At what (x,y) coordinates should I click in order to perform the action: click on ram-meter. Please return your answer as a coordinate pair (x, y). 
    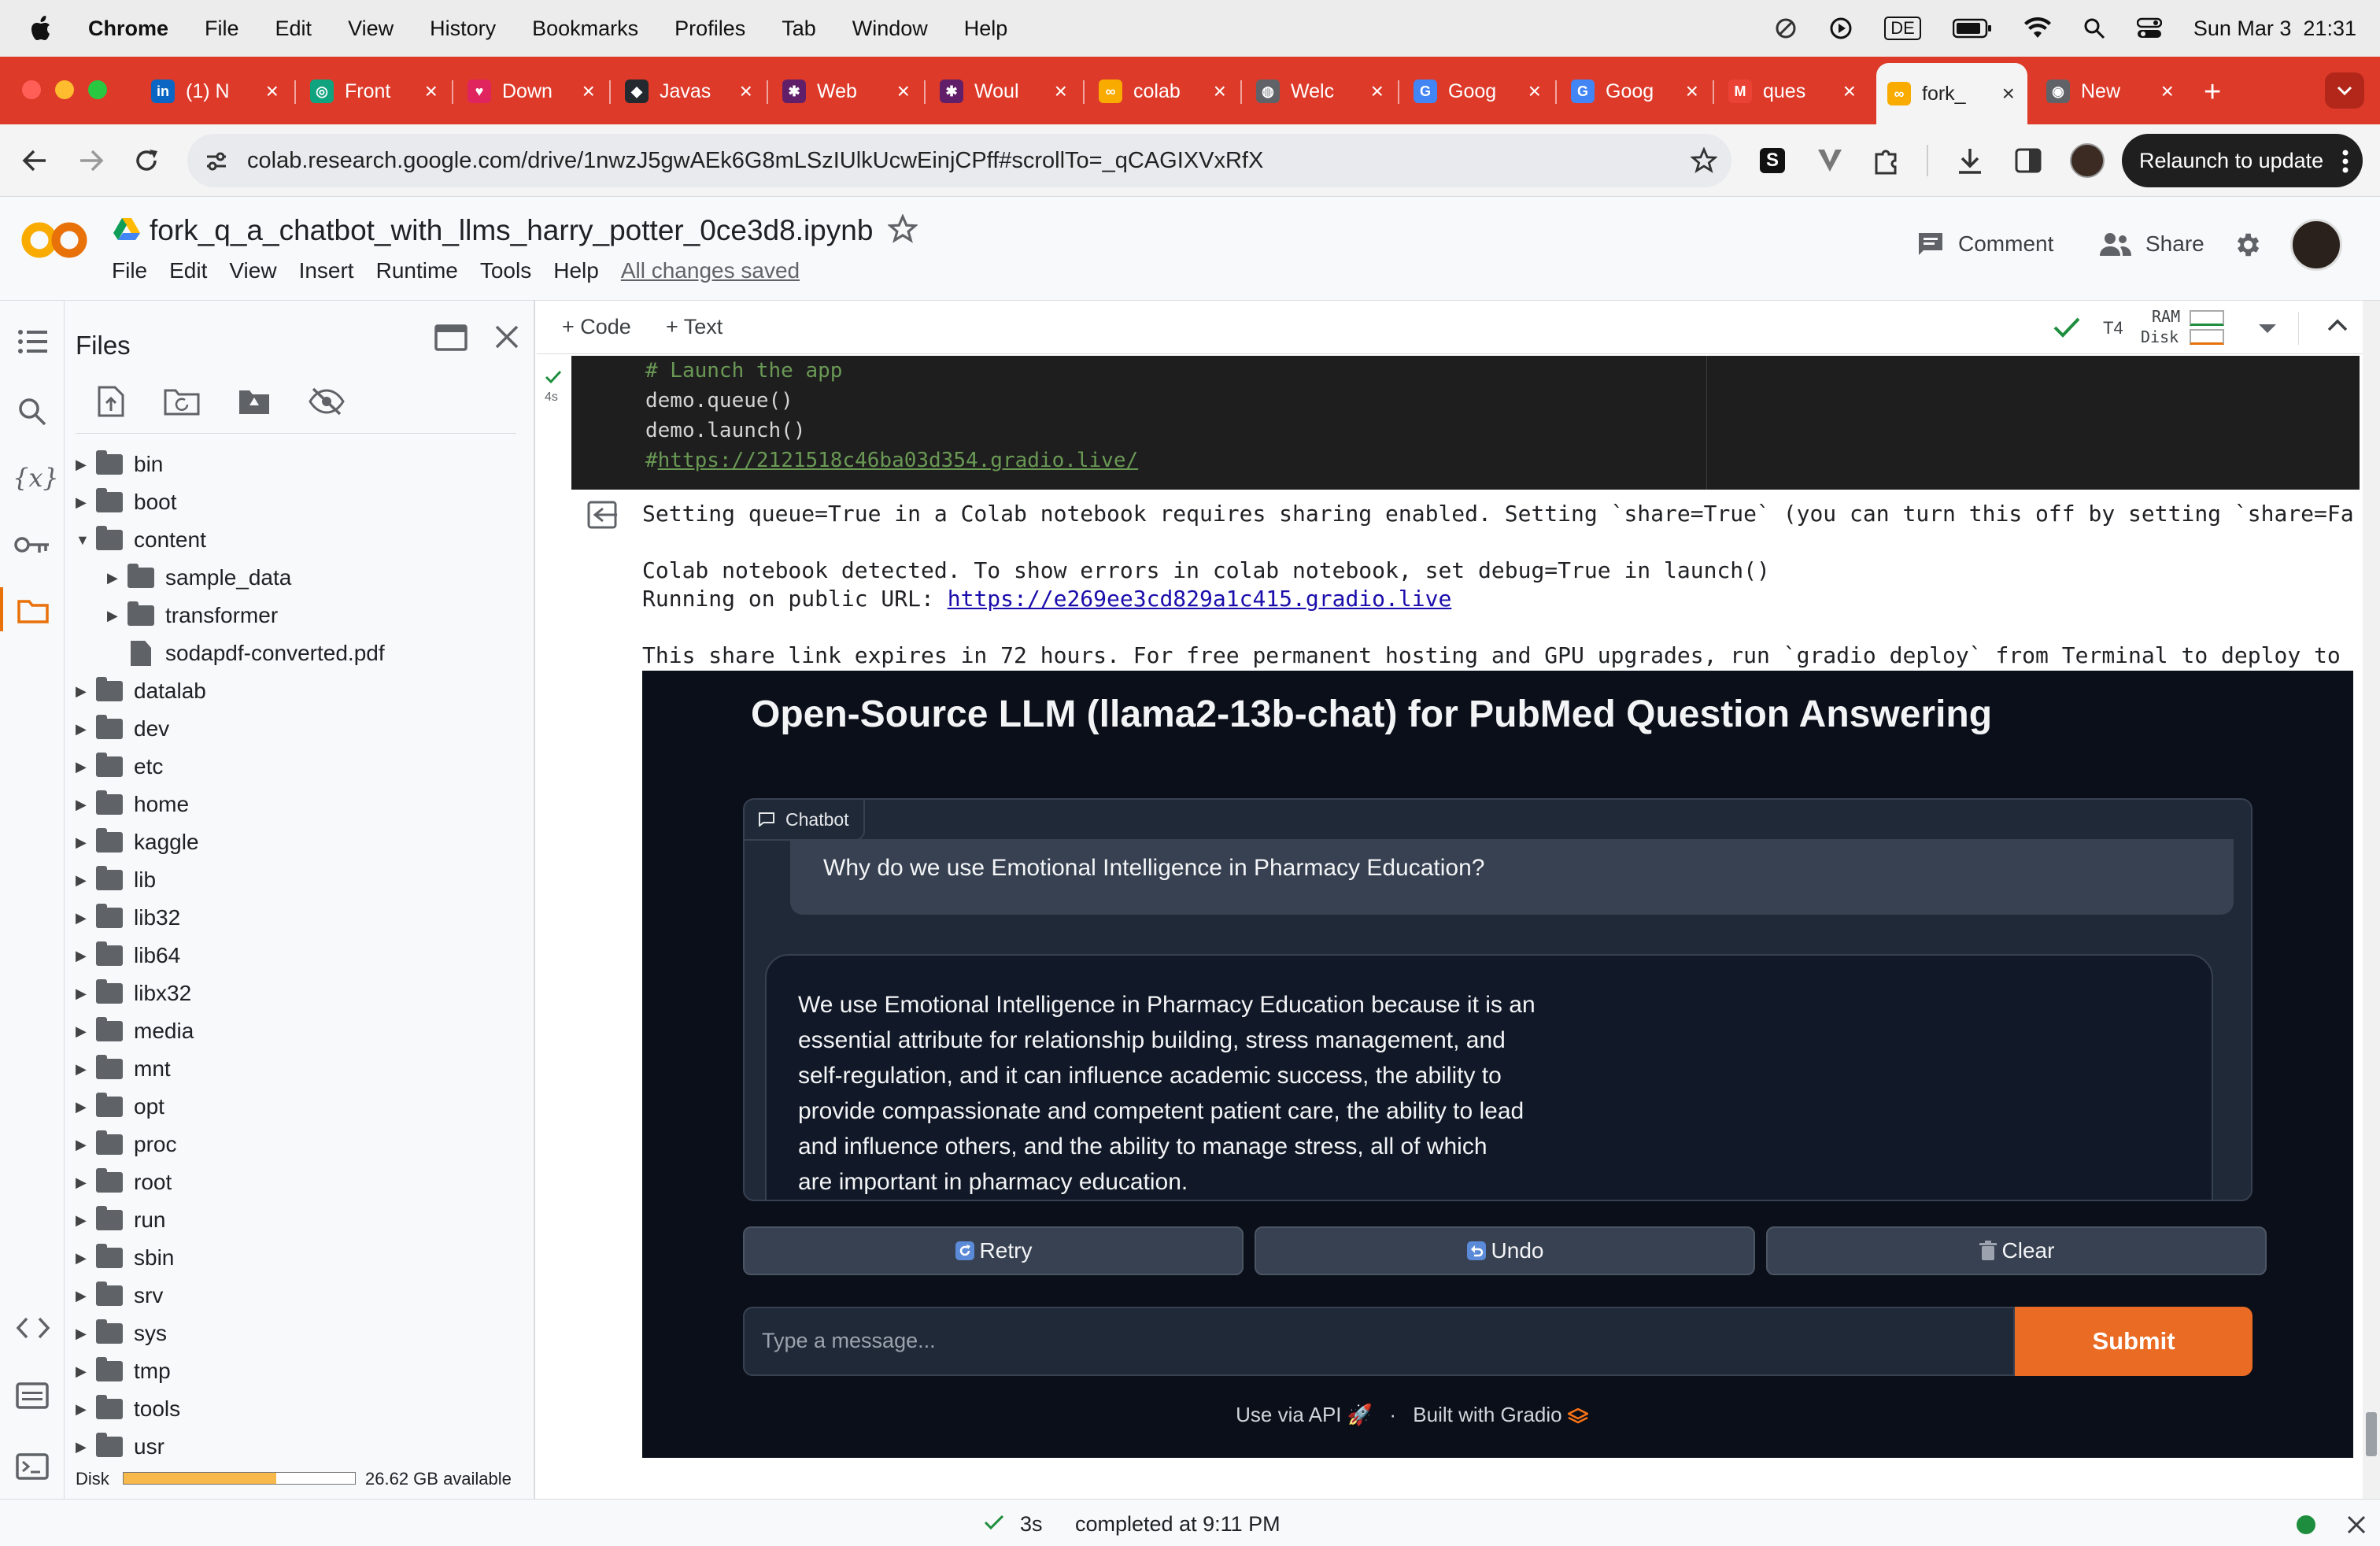
    Looking at the image, I should click on (2207, 318).